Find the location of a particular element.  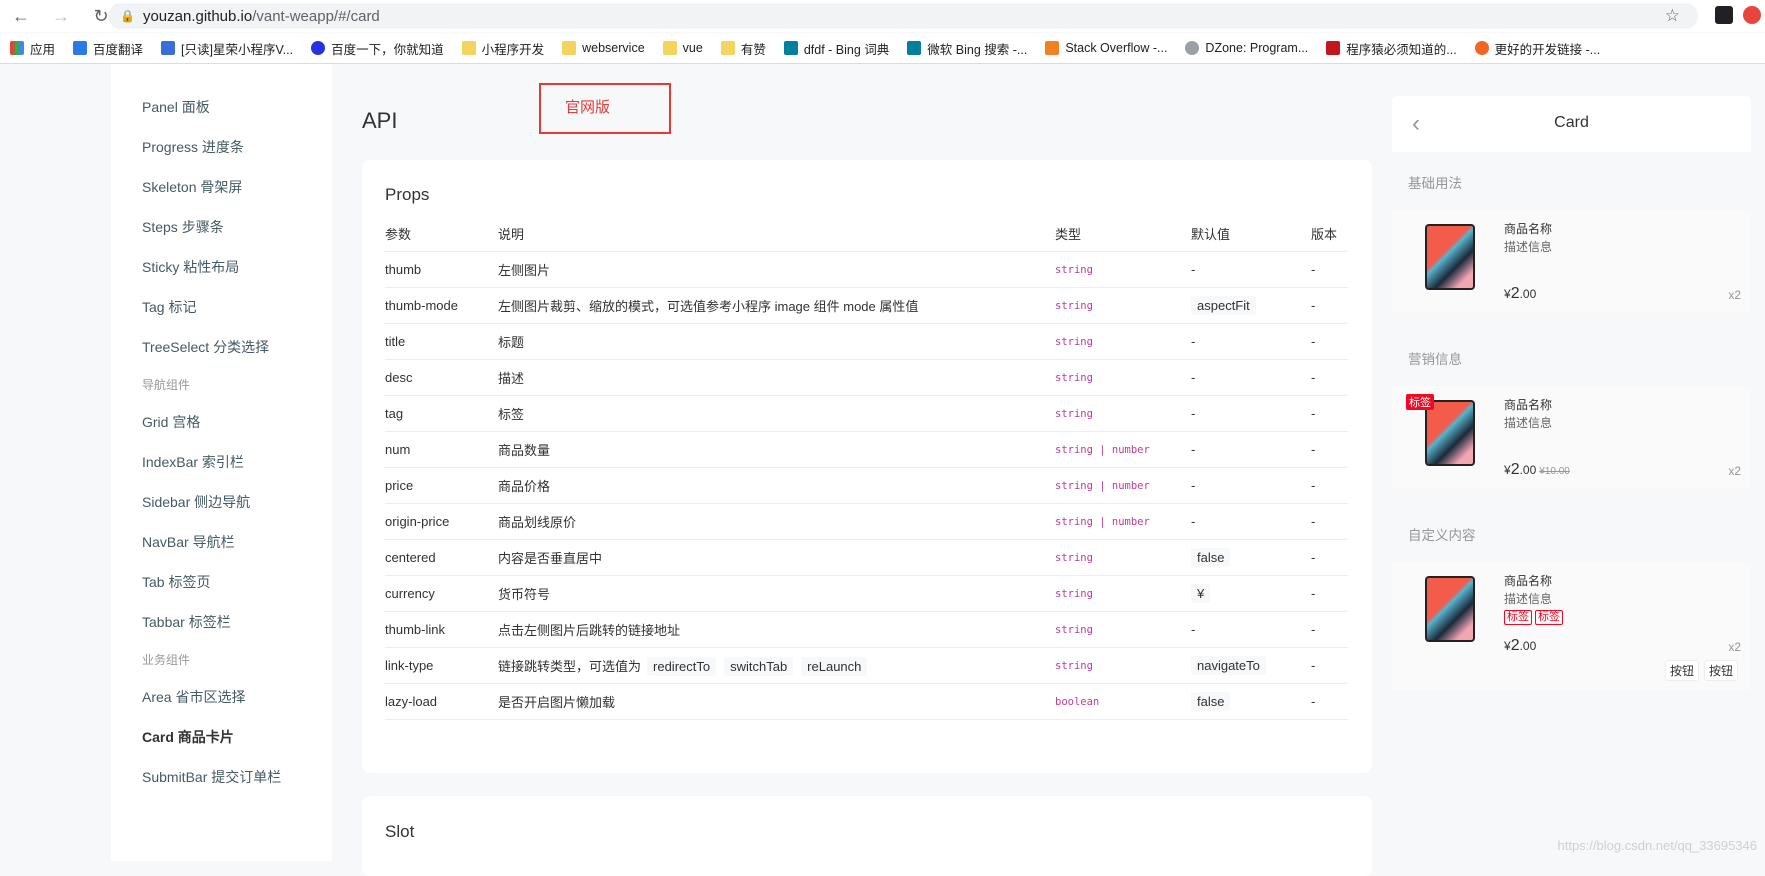

currency-symbol: ¥ is located at coordinates (1507, 646).